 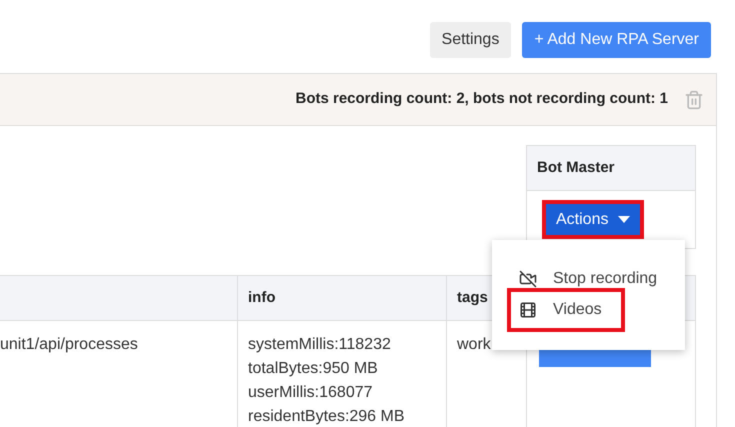 I want to click on info-line: residentBytes:296 MB, so click(x=327, y=417).